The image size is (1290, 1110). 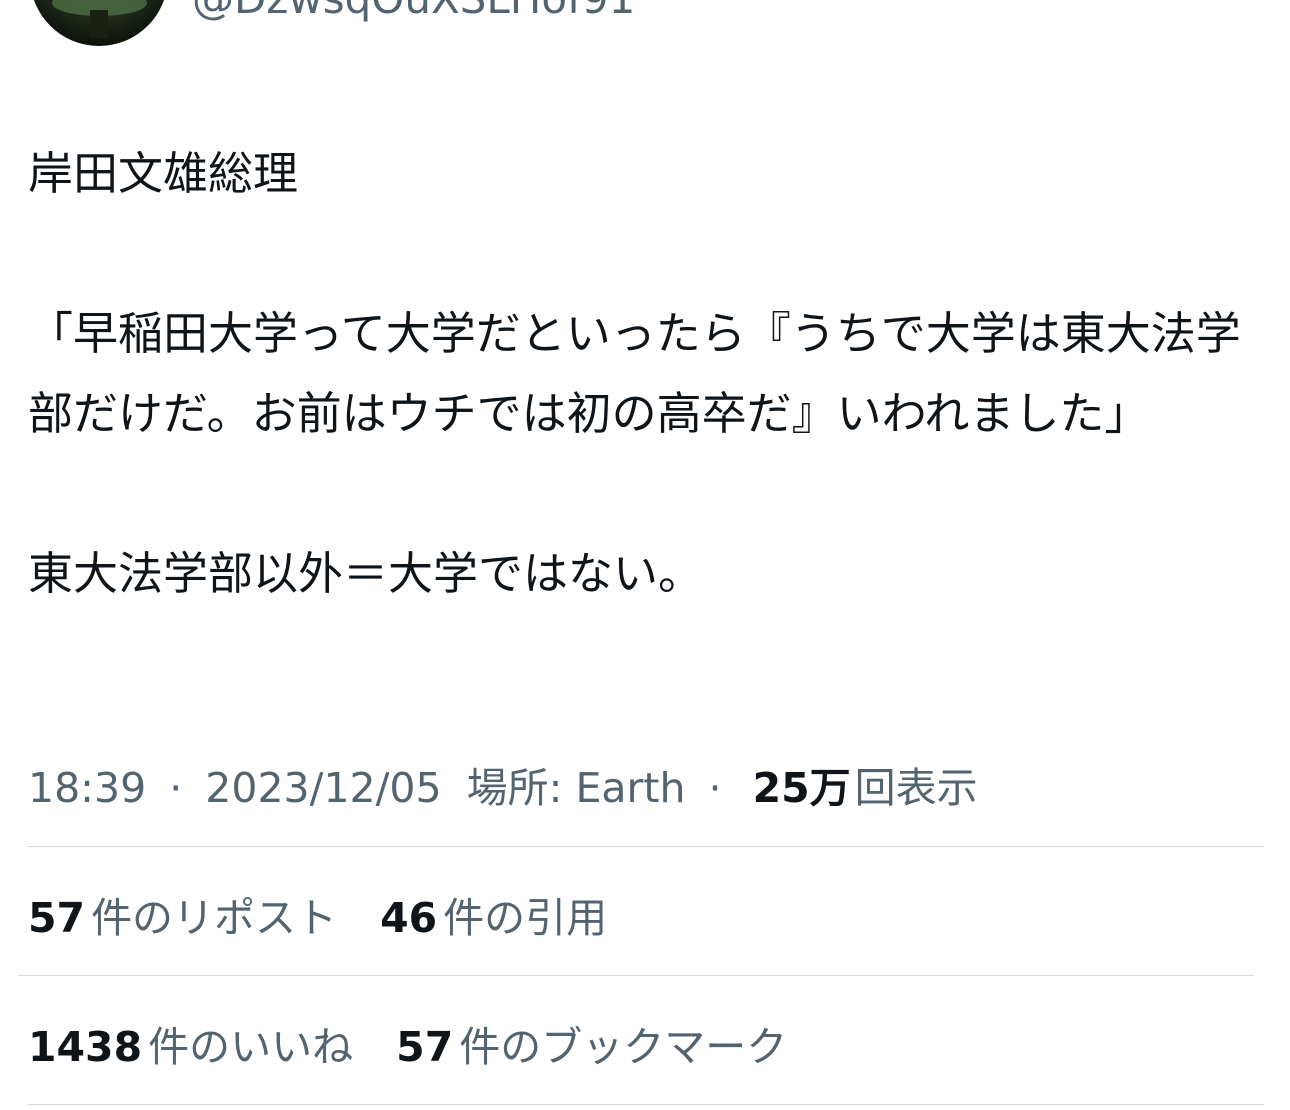 I want to click on tweet-time: 18:39, so click(x=87, y=788).